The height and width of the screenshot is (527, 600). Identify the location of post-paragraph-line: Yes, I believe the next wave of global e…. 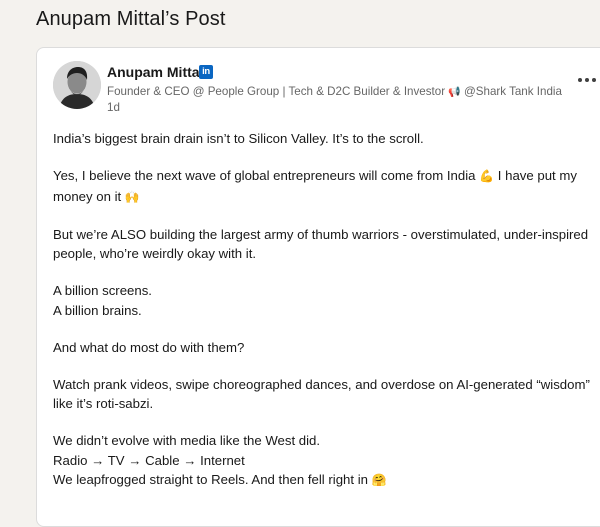
(318, 176).